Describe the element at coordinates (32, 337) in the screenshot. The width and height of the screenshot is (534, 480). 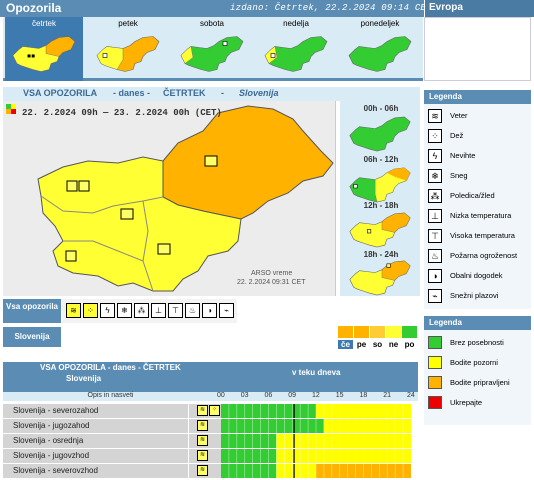
I see `slovenia-button: Slovenija` at that location.